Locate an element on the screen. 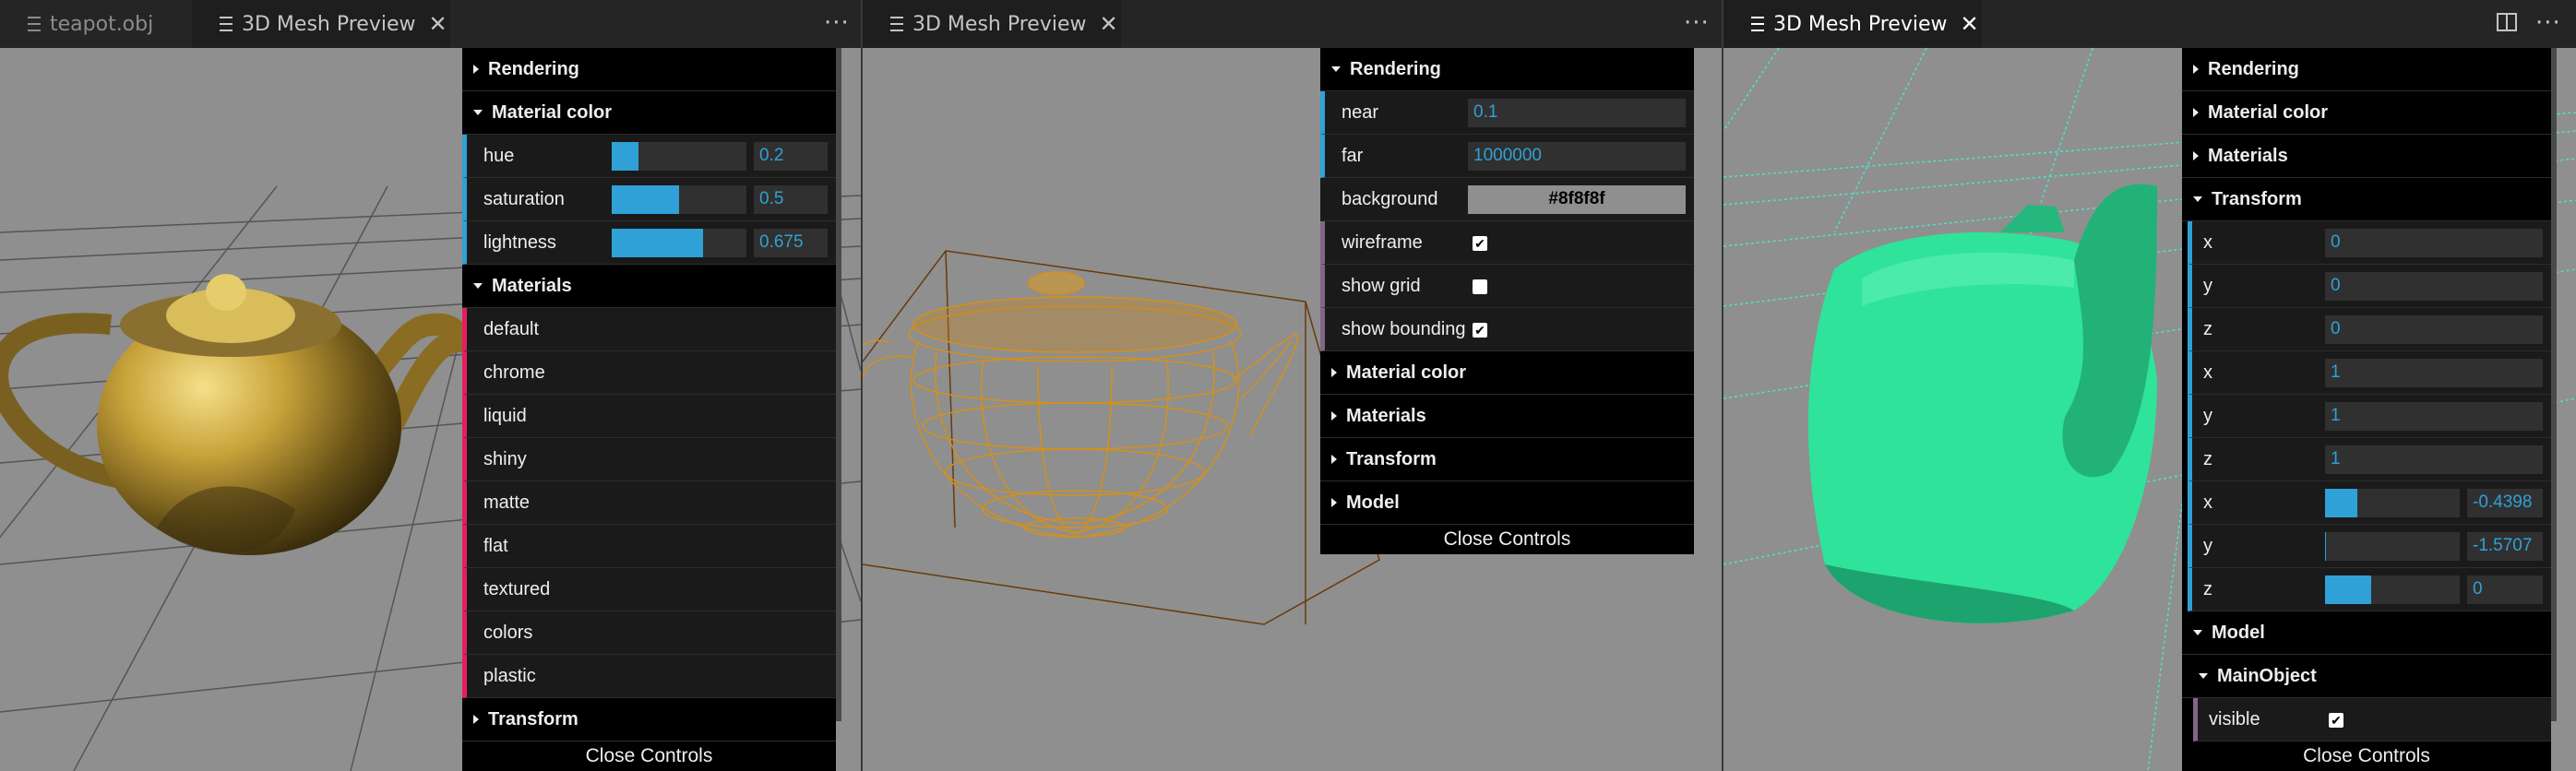 The image size is (2576, 771). folder-main-object: MainObject is located at coordinates (2366, 676).